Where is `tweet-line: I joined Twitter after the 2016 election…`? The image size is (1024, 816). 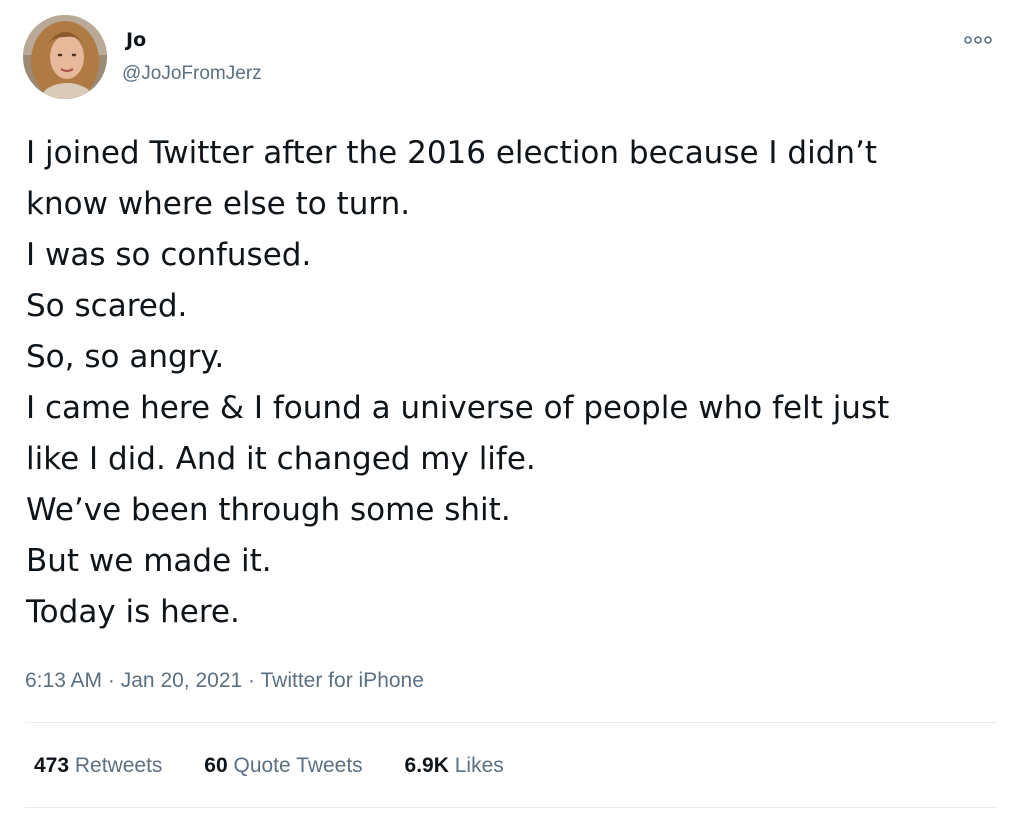
tweet-line: I joined Twitter after the 2016 election… is located at coordinates (452, 153).